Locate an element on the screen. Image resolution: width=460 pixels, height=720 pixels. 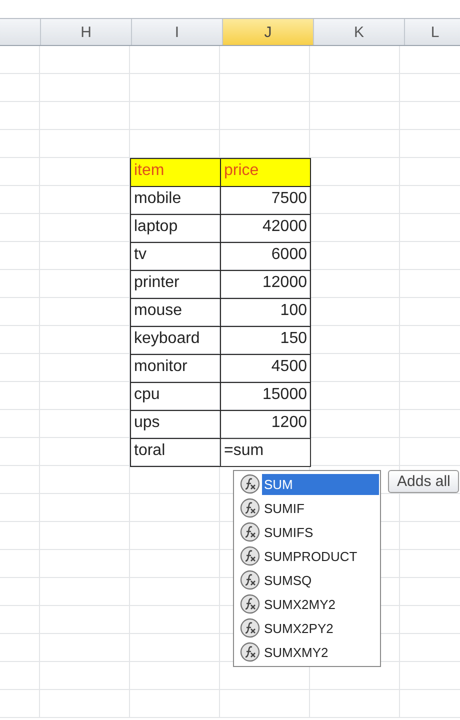
function-option: SUMSQ is located at coordinates (320, 580).